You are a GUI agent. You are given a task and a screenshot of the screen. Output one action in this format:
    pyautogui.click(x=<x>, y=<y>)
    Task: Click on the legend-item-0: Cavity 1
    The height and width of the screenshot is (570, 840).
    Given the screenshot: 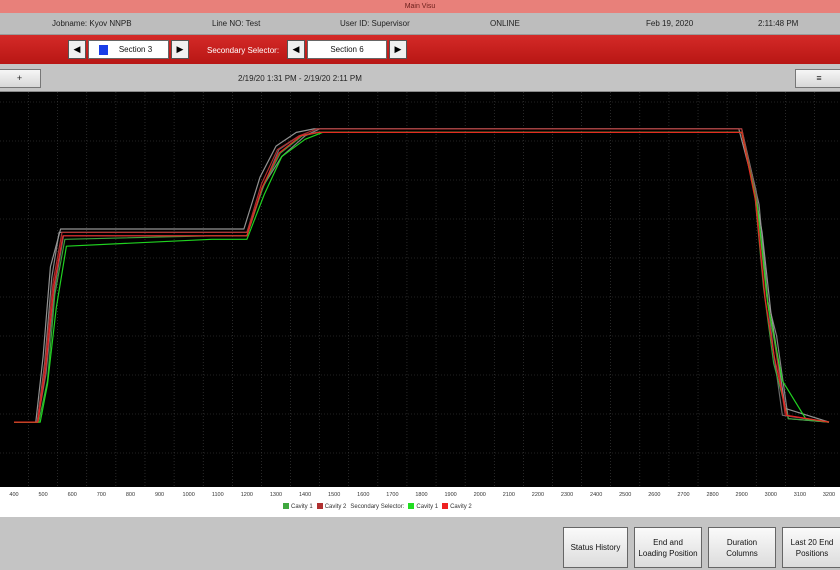 What is the action you would take?
    pyautogui.click(x=298, y=506)
    